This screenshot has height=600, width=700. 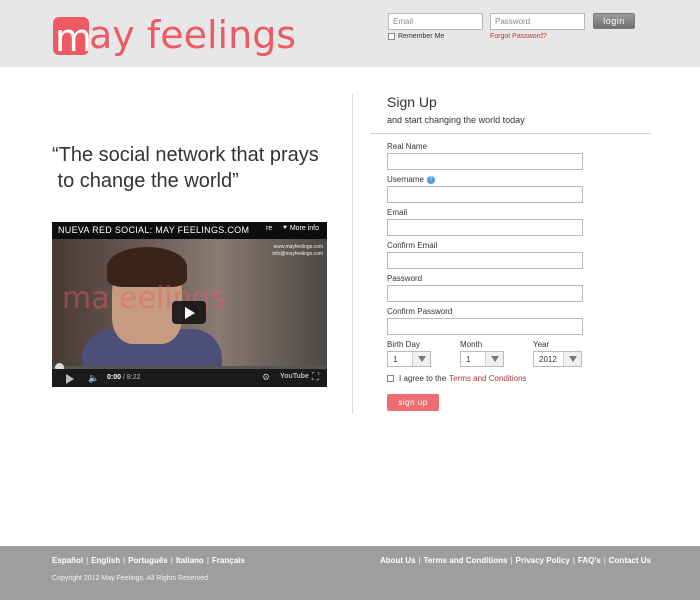 I want to click on terms-link: Terms and Conditions, so click(x=487, y=378).